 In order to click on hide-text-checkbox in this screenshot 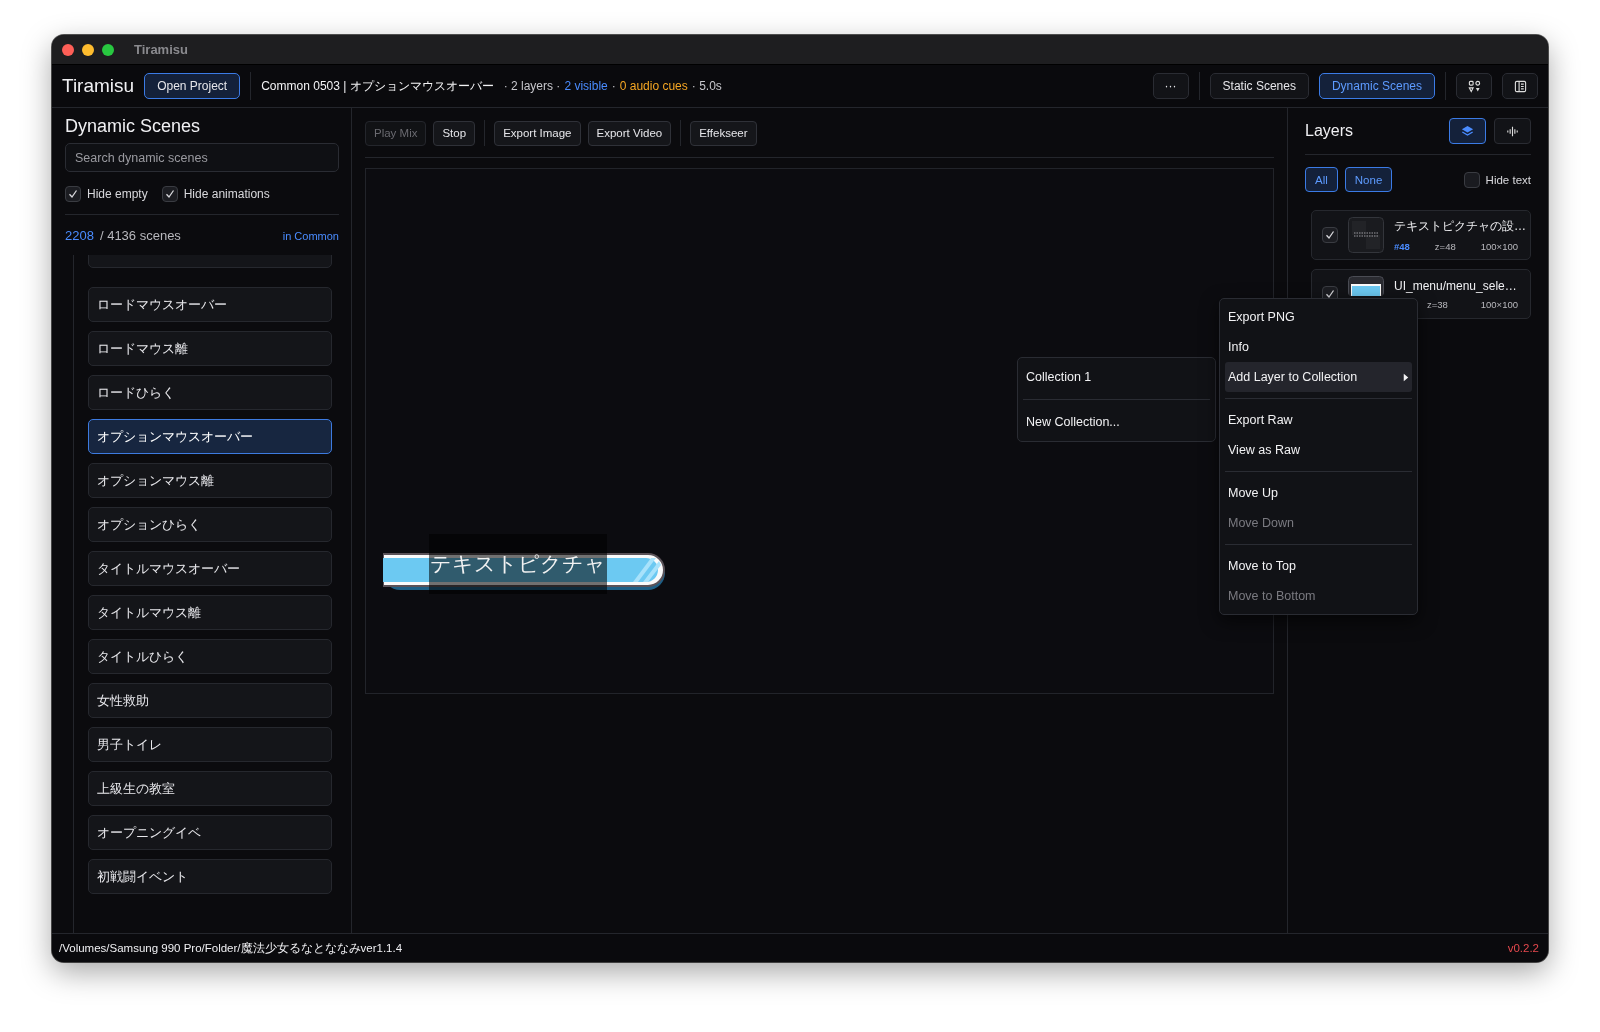, I will do `click(1471, 179)`.